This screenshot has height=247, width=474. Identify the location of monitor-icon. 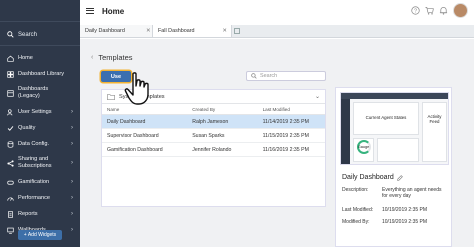
(10, 230).